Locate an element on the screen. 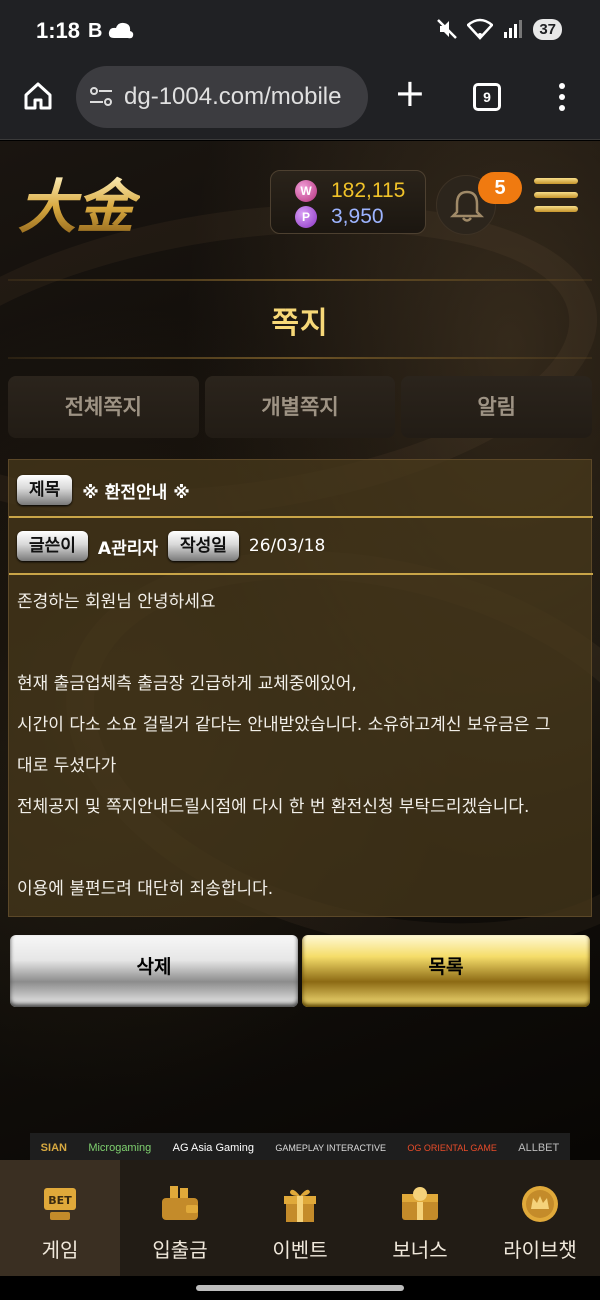  nav-deposit-withdraw: 입출금 is located at coordinates (180, 1218).